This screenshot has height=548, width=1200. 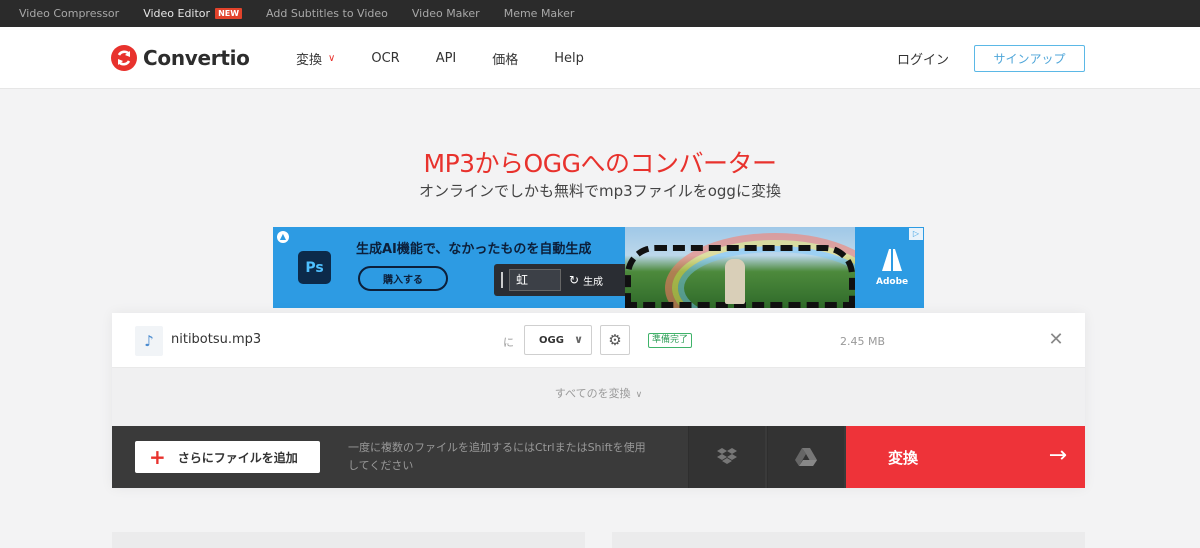 I want to click on page-subtitle: オンラインでしかも無料でmp3ファイルをoggに変換, so click(x=600, y=191).